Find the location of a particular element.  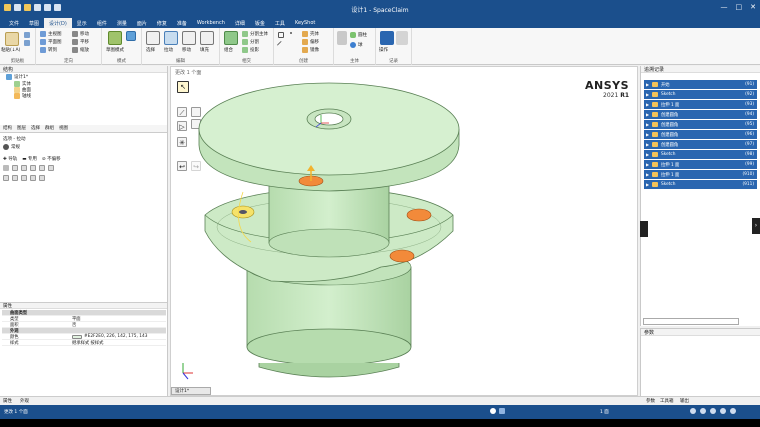

tab-measure: 测量 is located at coordinates (122, 23).